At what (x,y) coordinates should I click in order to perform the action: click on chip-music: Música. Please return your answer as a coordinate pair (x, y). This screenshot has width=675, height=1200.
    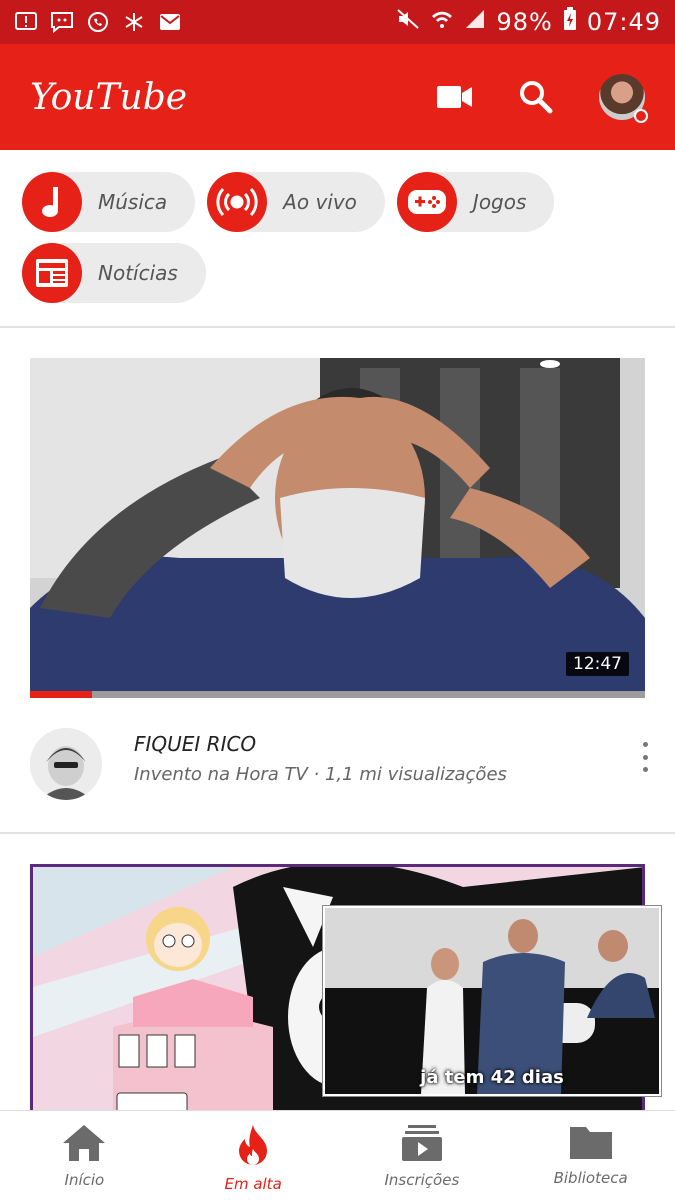
    Looking at the image, I should click on (109, 202).